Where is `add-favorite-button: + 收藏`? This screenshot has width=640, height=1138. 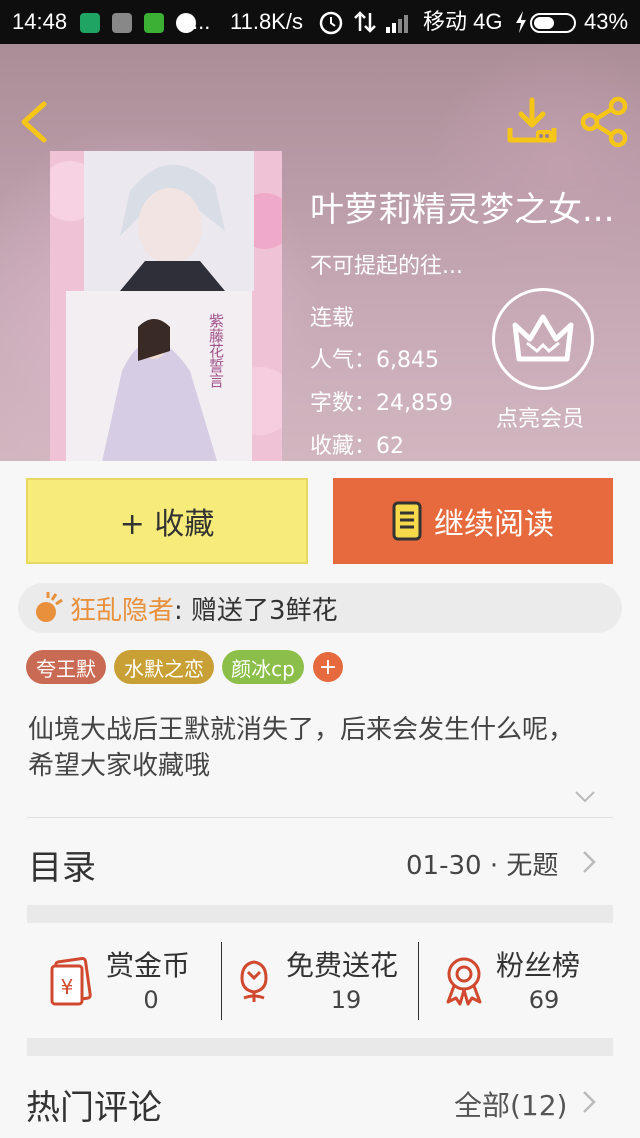
add-favorite-button: + 收藏 is located at coordinates (167, 521).